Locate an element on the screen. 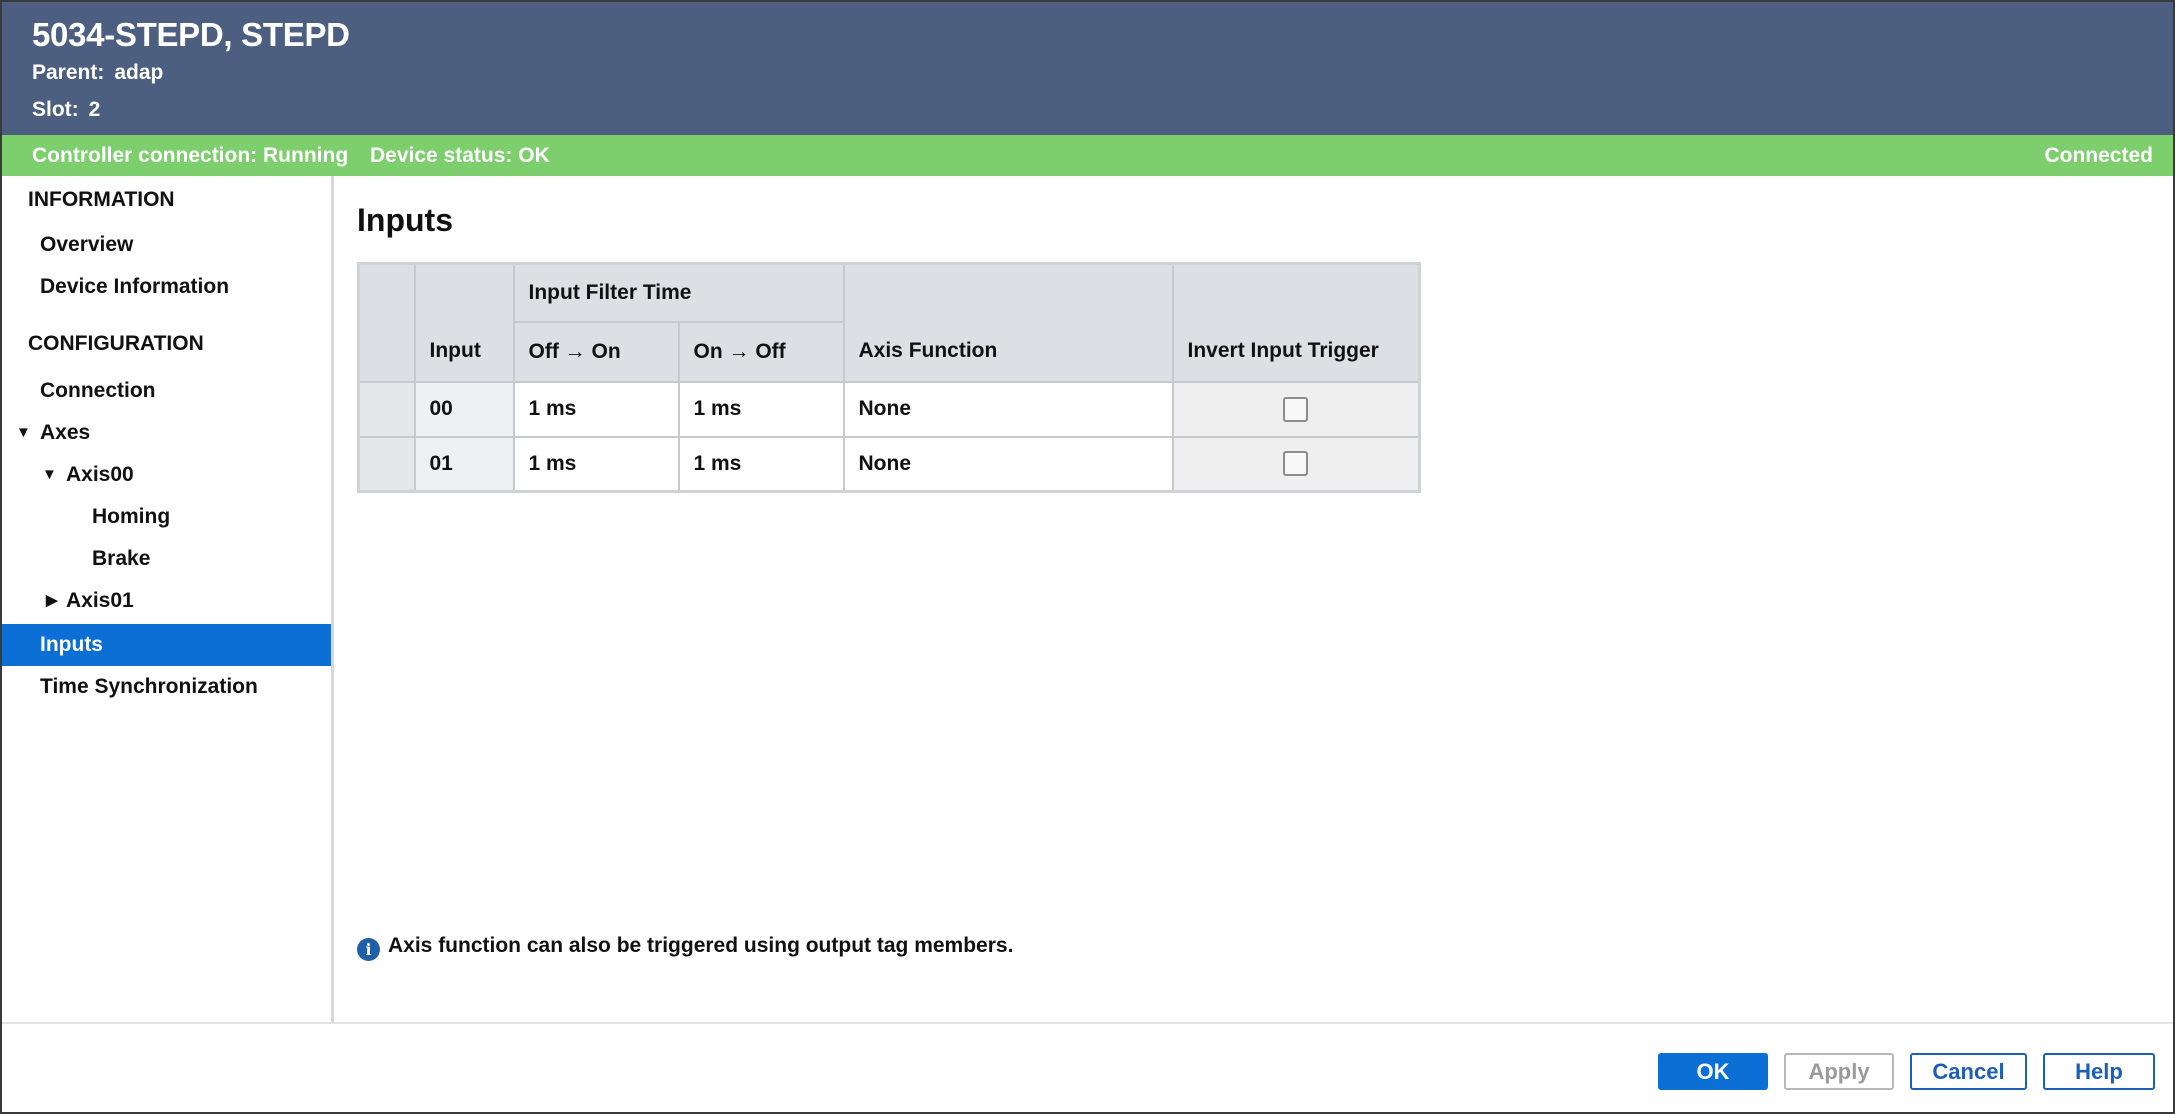 The image size is (2175, 1114). parent-info: Parent: adap is located at coordinates (97, 73).